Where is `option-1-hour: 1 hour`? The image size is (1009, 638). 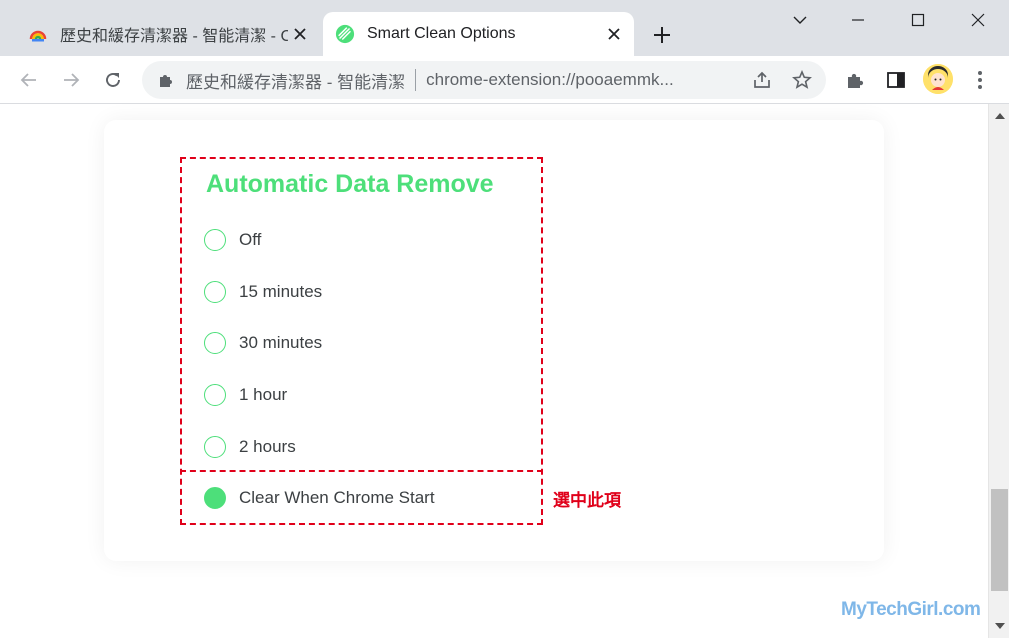
option-1-hour: 1 hour is located at coordinates (245, 395).